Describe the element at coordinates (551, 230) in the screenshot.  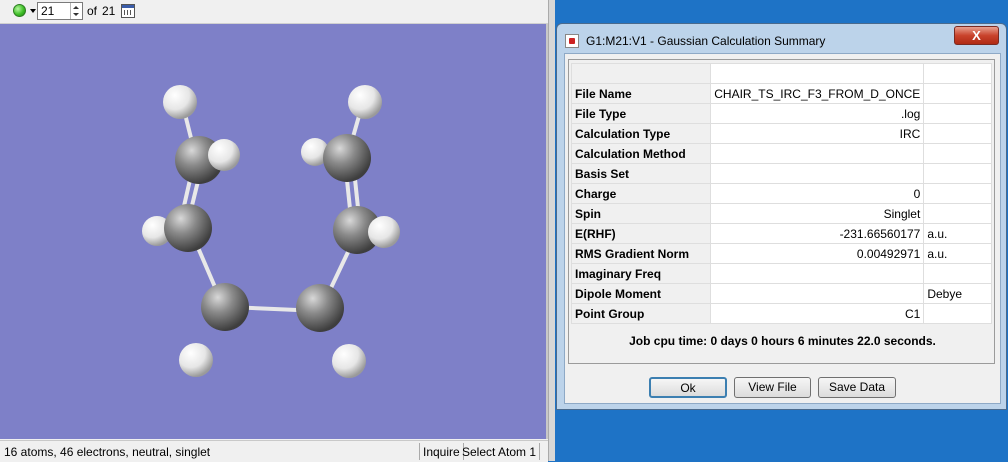
I see `pane-divider` at that location.